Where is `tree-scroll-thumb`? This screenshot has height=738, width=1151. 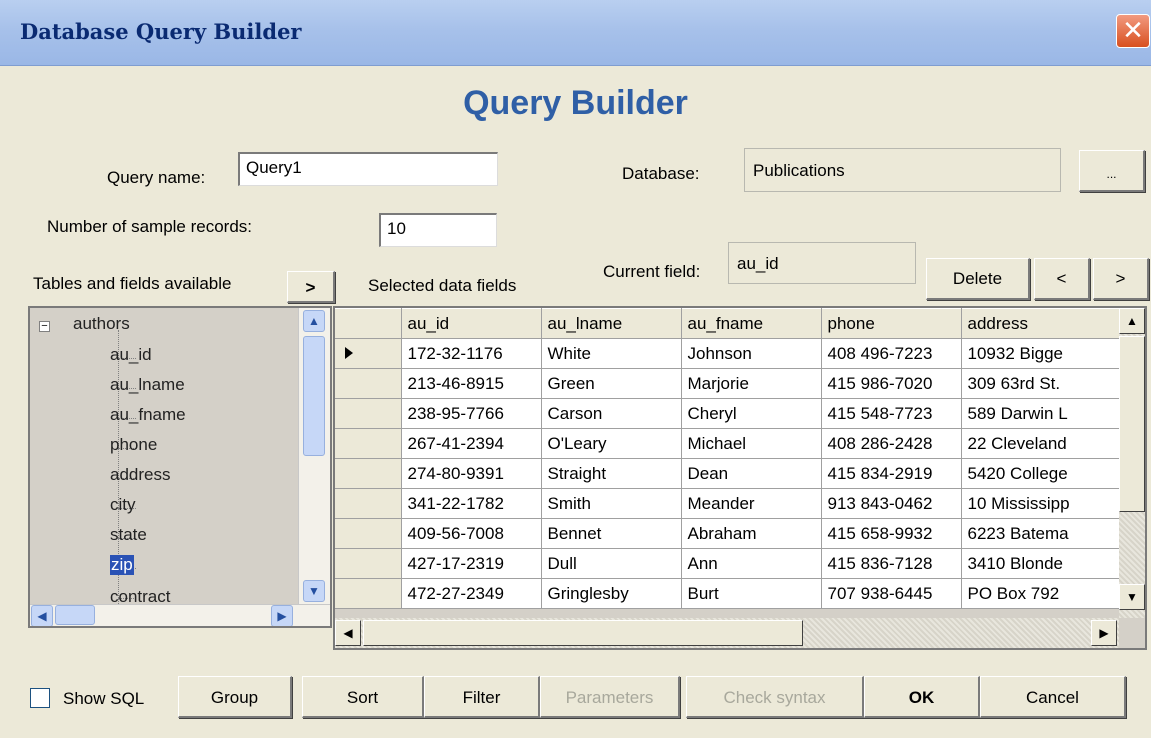 tree-scroll-thumb is located at coordinates (314, 396).